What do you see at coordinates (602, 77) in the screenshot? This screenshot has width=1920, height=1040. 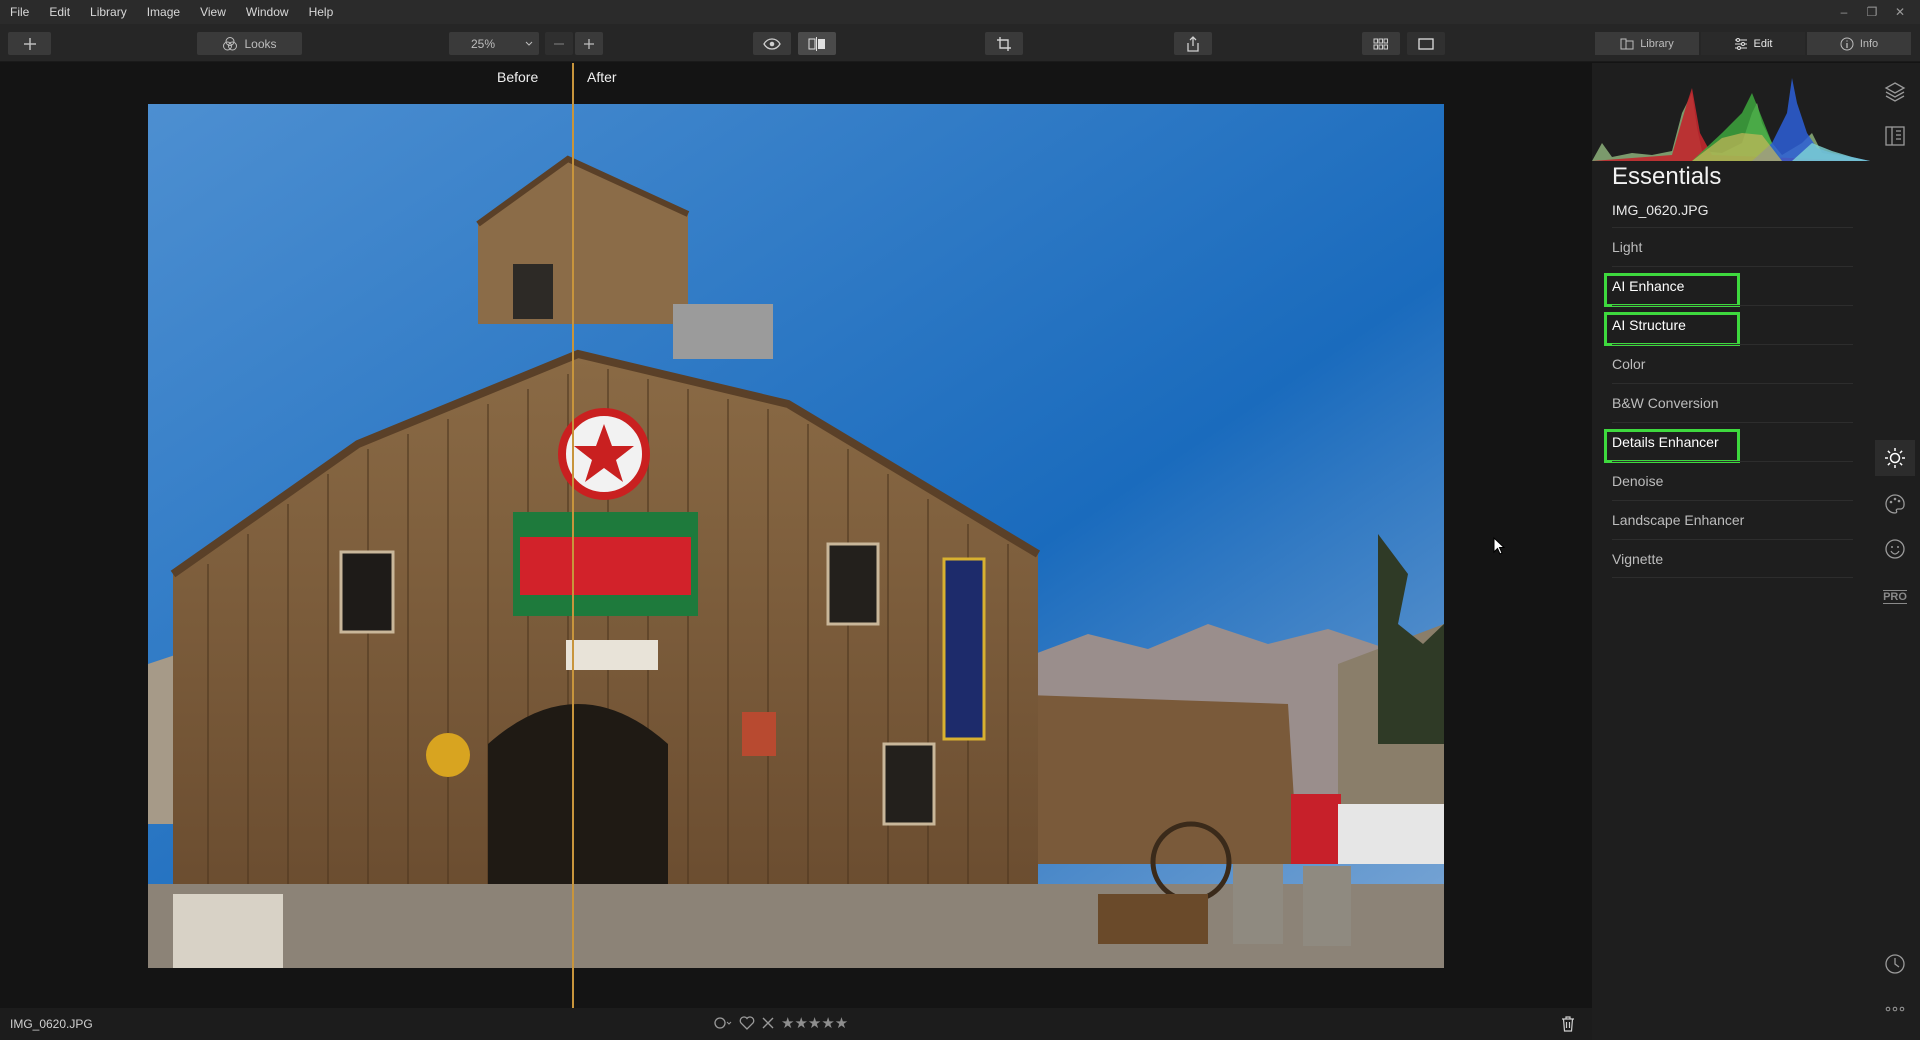 I see `after-label: After` at bounding box center [602, 77].